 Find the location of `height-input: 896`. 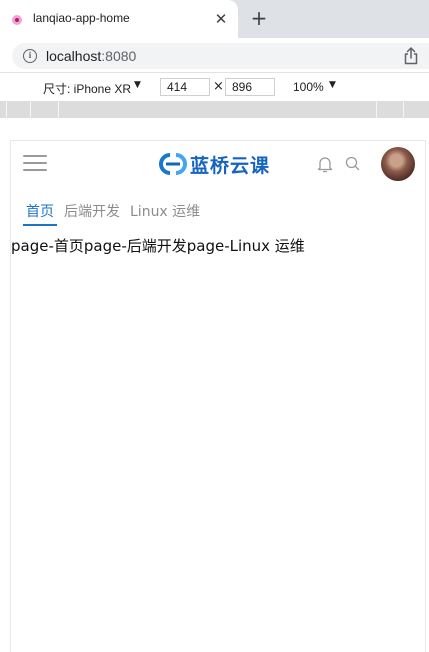

height-input: 896 is located at coordinates (250, 87).